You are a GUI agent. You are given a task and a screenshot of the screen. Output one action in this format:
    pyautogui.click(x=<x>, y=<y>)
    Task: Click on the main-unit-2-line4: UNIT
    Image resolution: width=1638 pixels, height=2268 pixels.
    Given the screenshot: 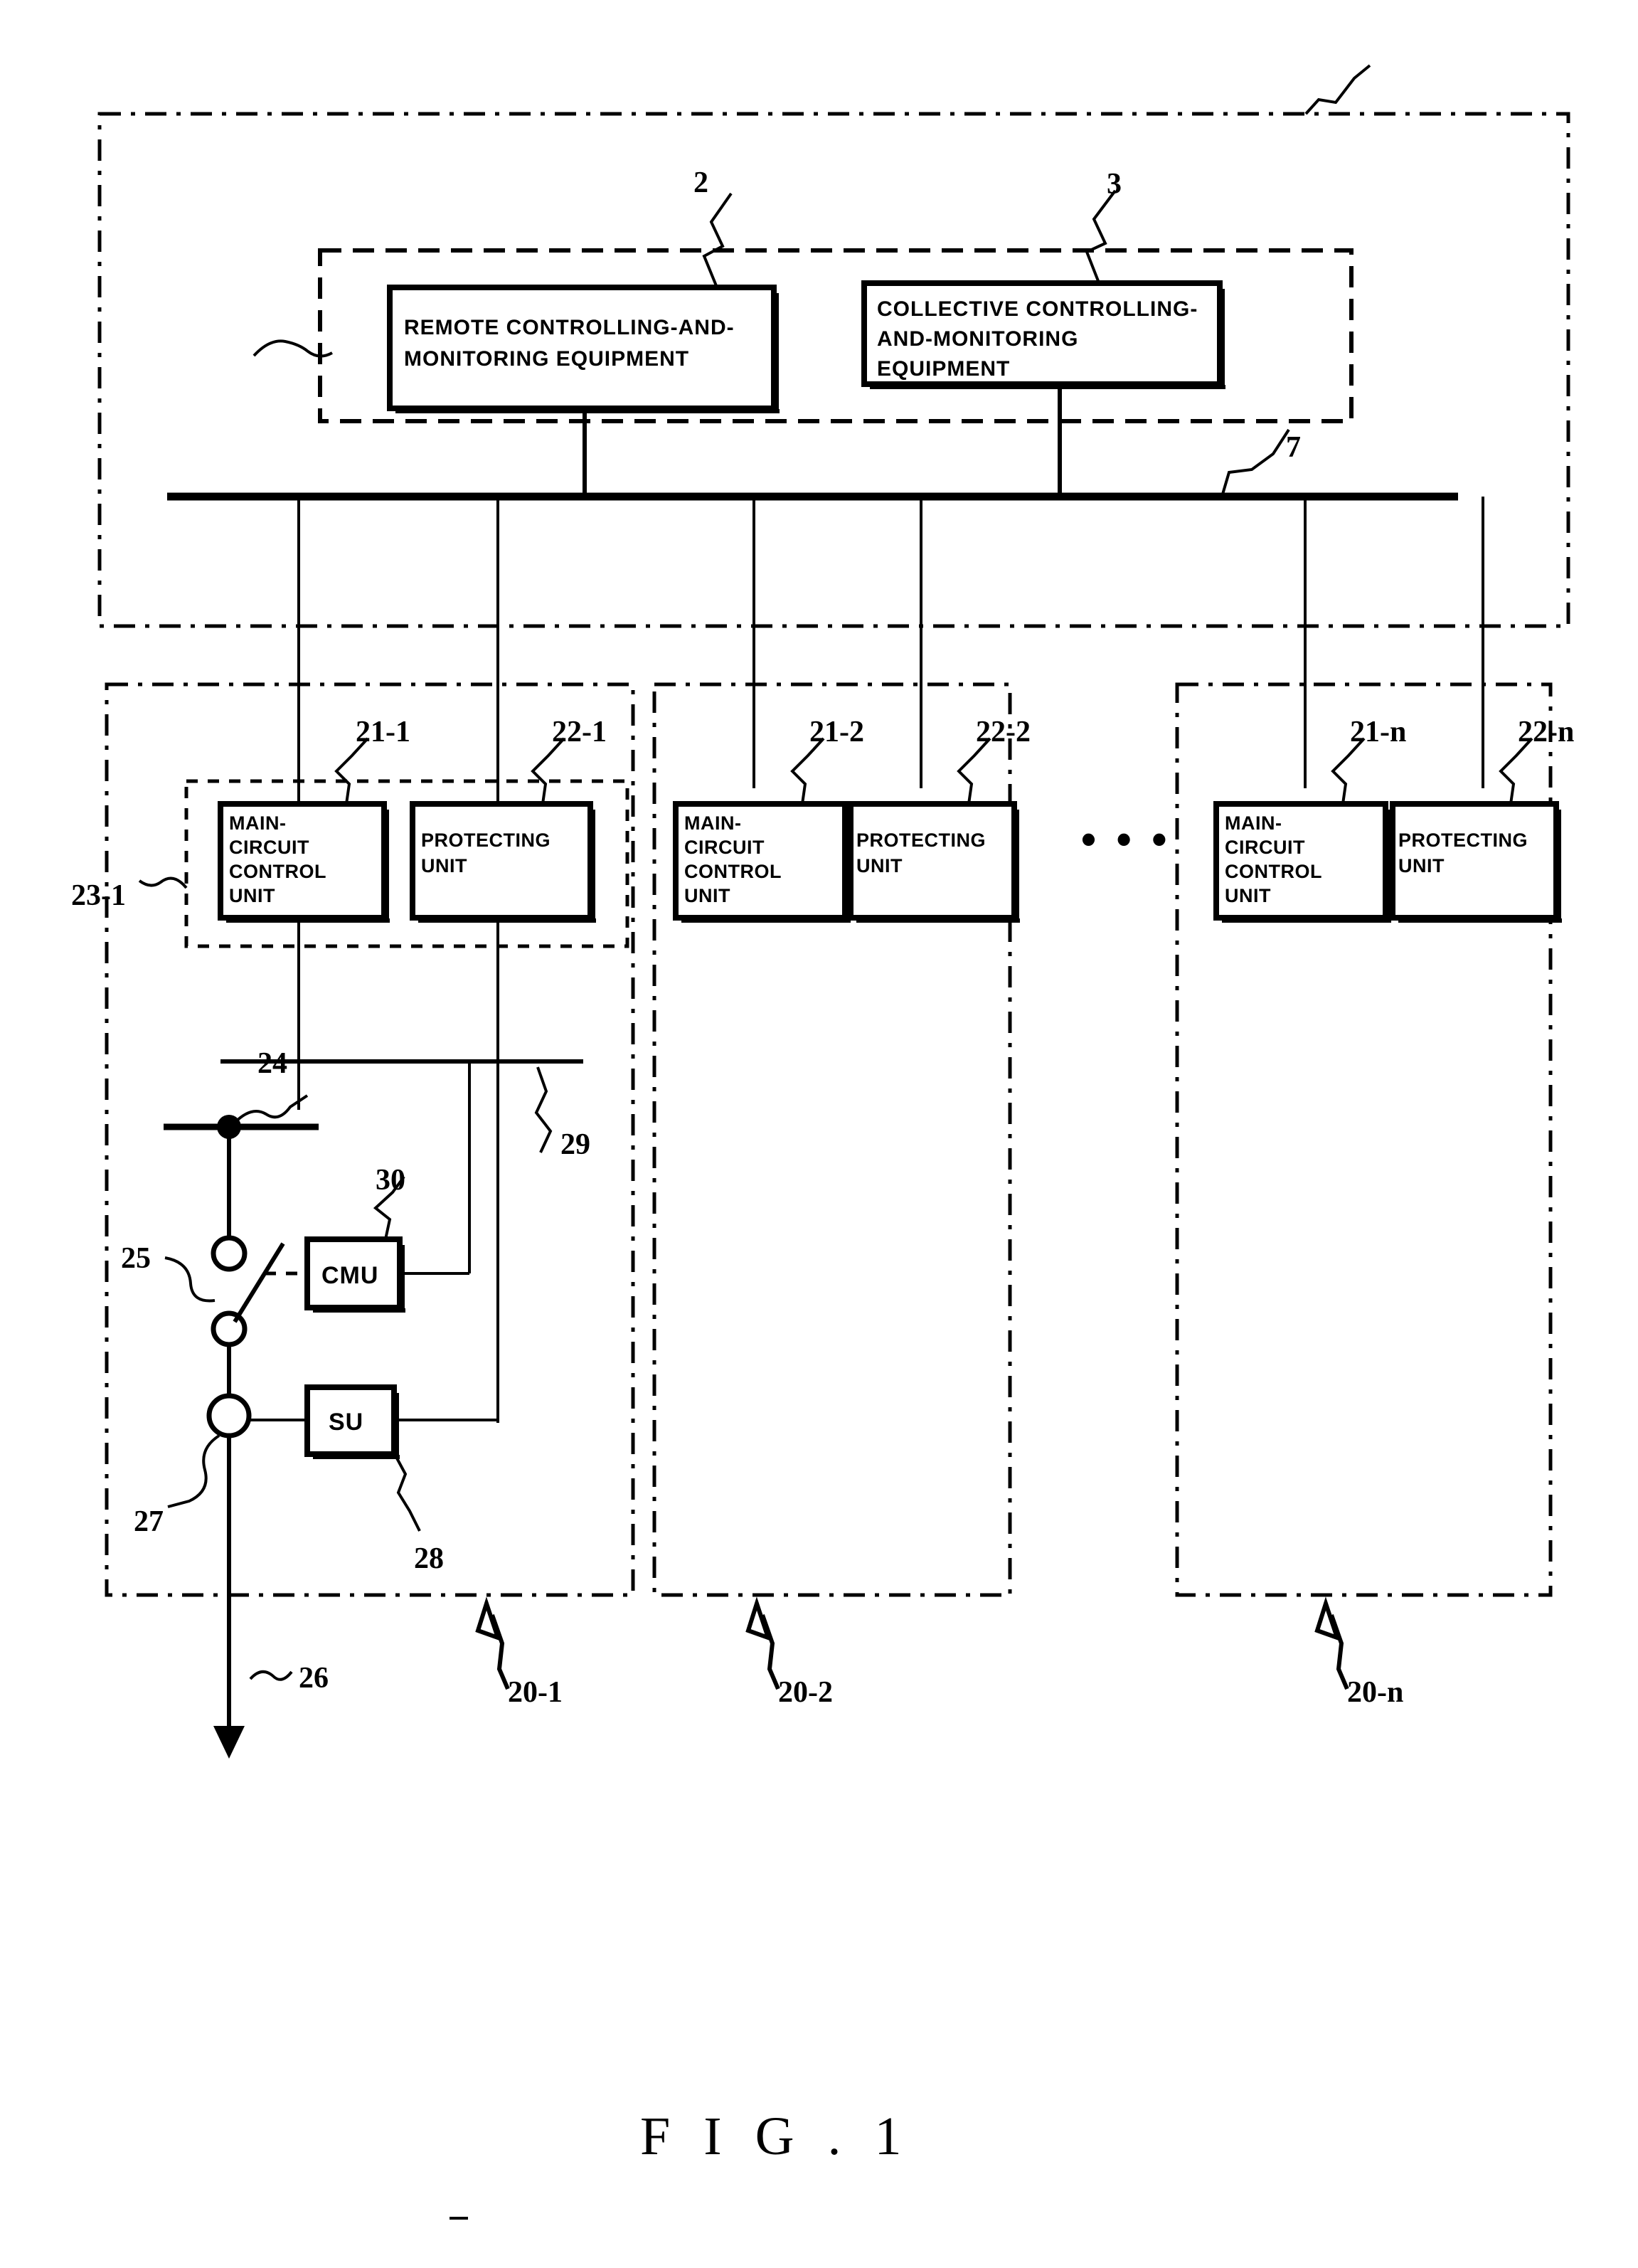 What is the action you would take?
    pyautogui.click(x=707, y=896)
    